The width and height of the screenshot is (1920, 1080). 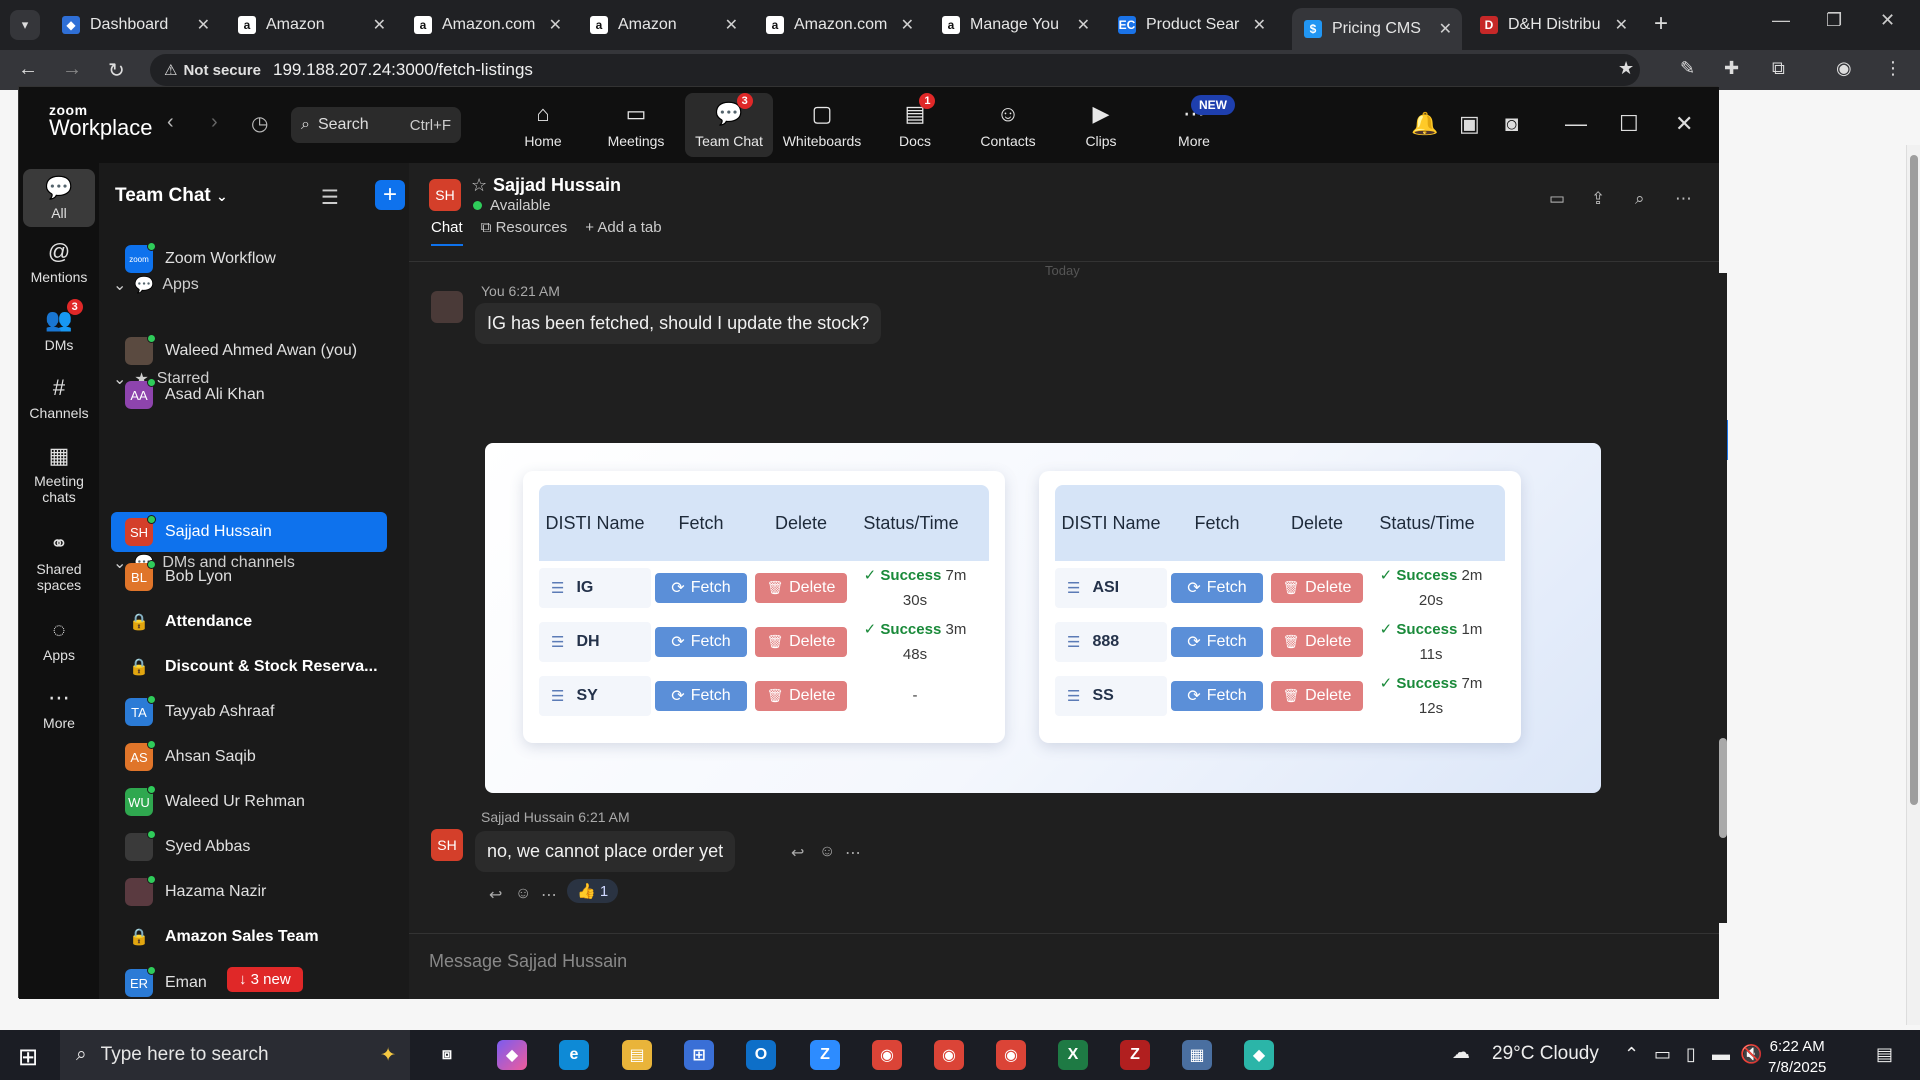 What do you see at coordinates (623, 232) in the screenshot?
I see `tab-add: + Add a tab` at bounding box center [623, 232].